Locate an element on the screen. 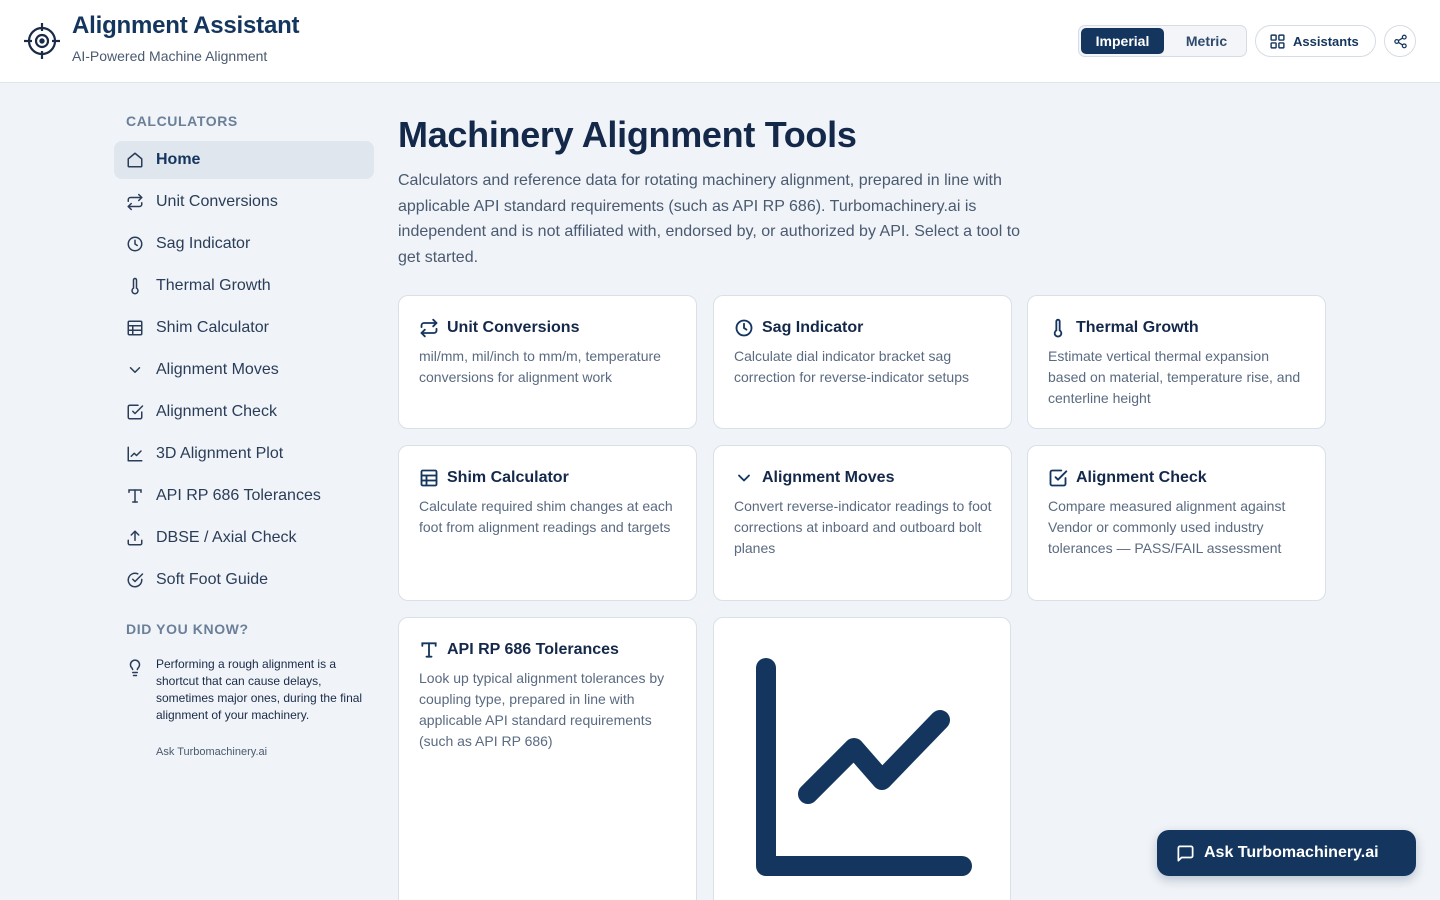 The height and width of the screenshot is (900, 1440). ask-turbomachinery-button: Ask Turbomachinery.ai is located at coordinates (1286, 853).